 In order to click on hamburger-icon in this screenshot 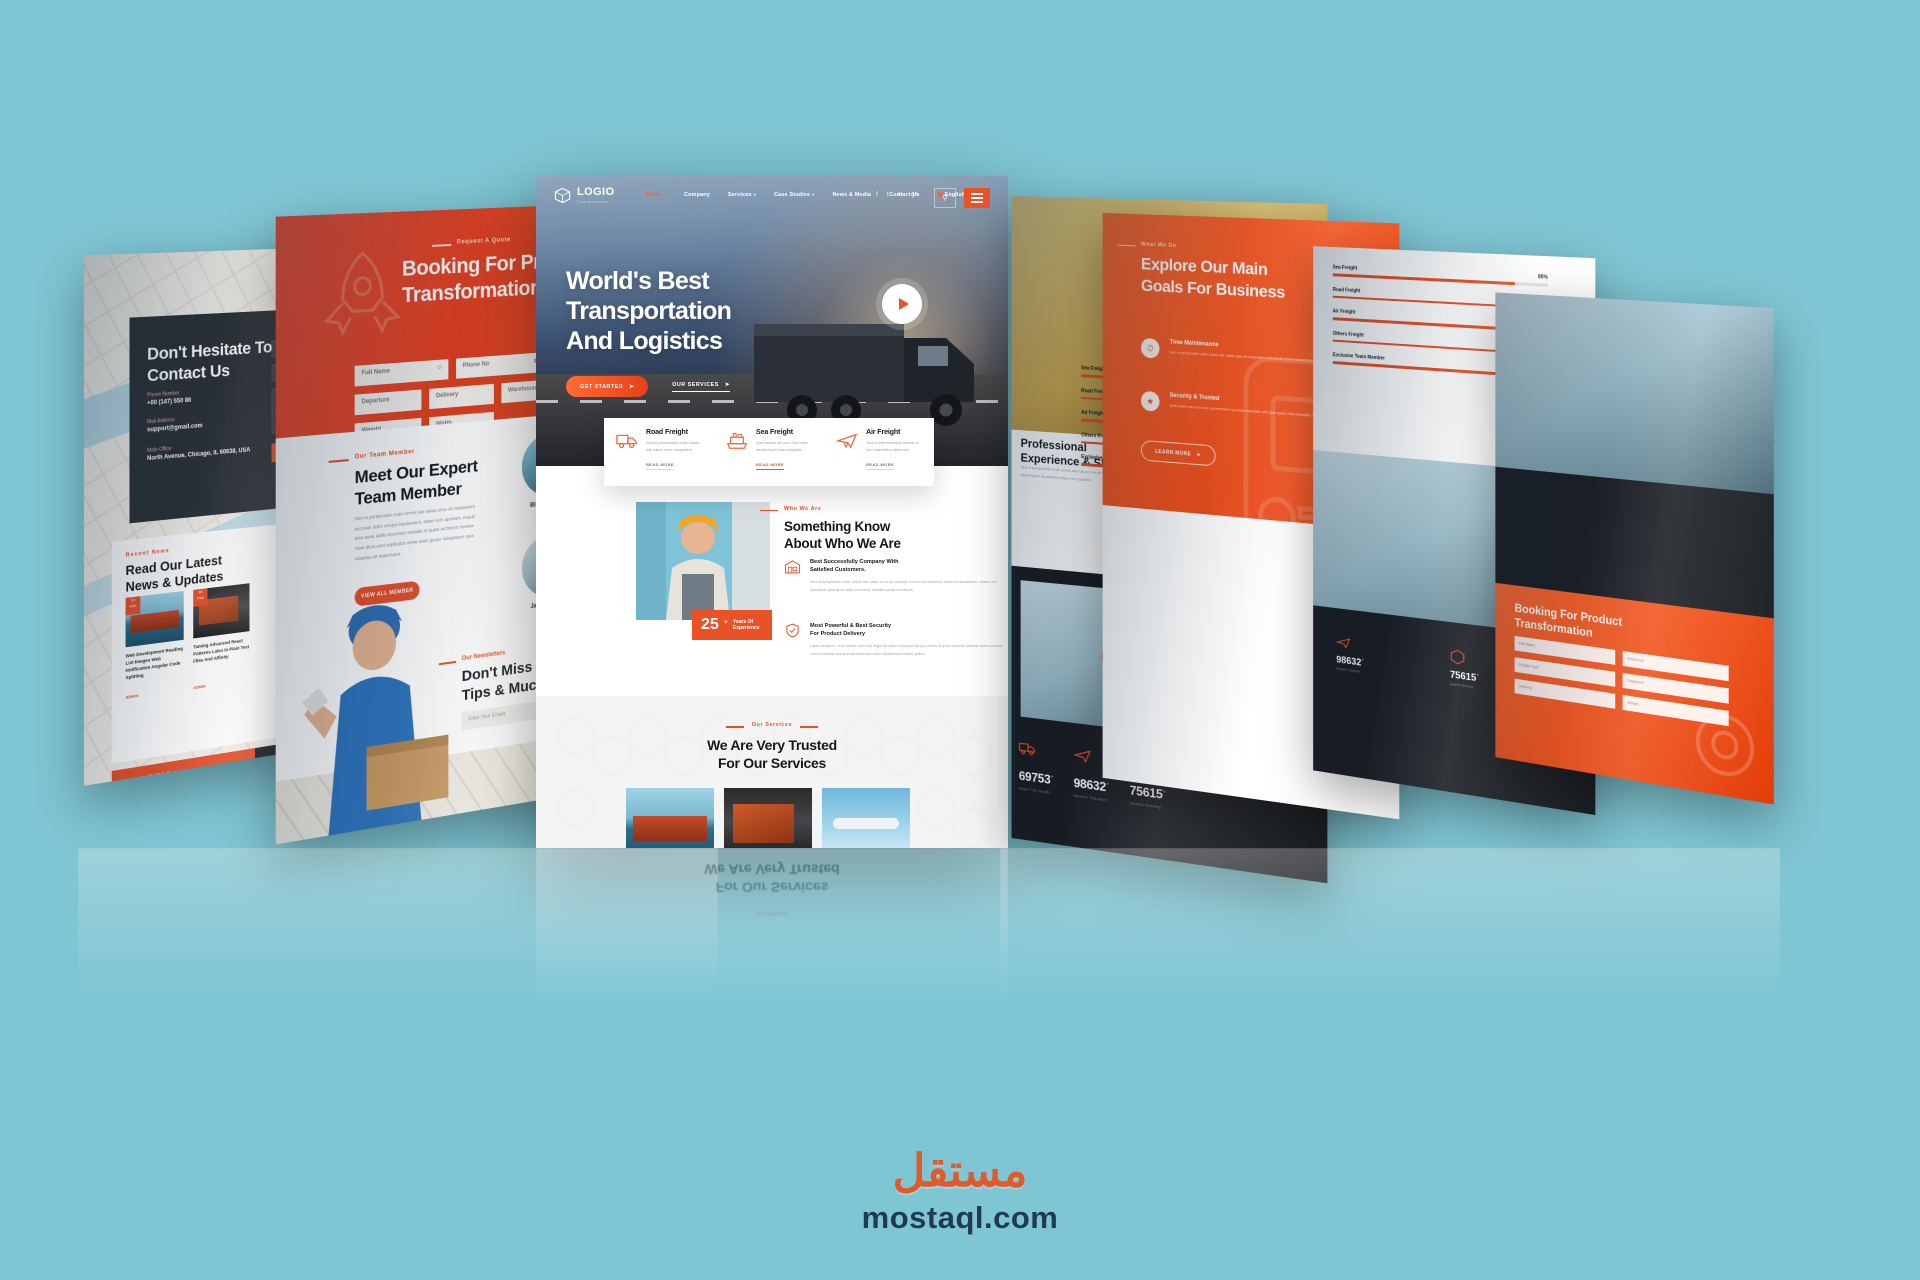, I will do `click(977, 198)`.